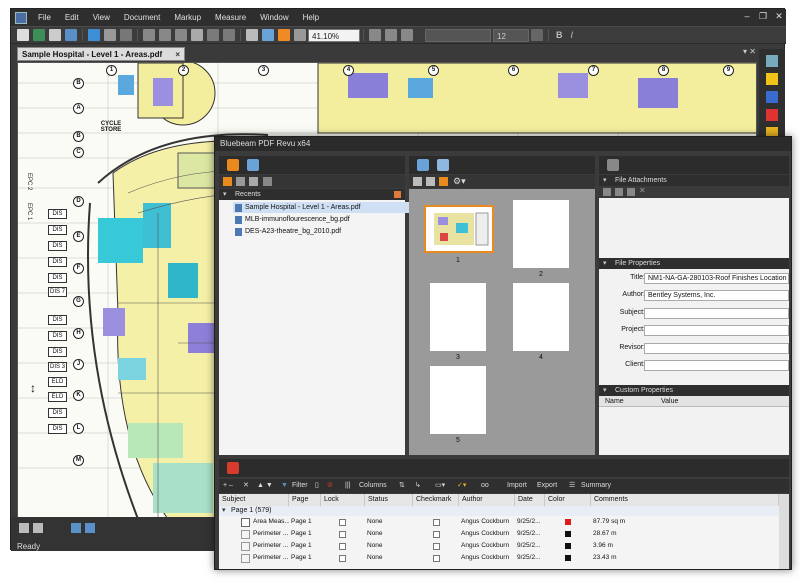 The image size is (800, 583). What do you see at coordinates (325, 207) in the screenshot?
I see `recent-file: Sample Hospital - Level 1 - Areas.pdf` at bounding box center [325, 207].